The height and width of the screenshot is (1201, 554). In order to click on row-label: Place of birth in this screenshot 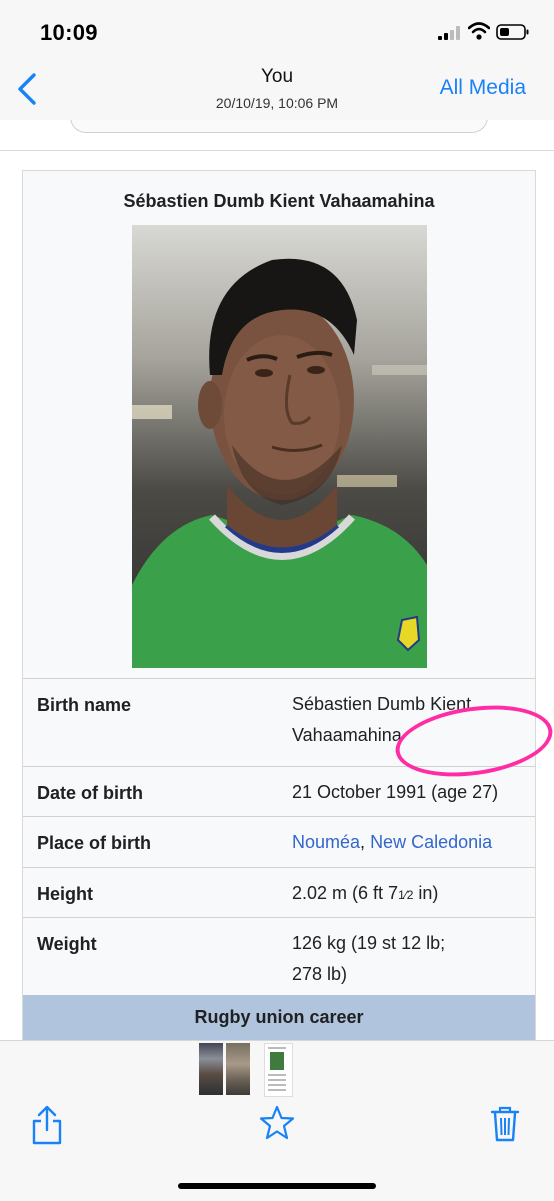, I will do `click(94, 843)`.